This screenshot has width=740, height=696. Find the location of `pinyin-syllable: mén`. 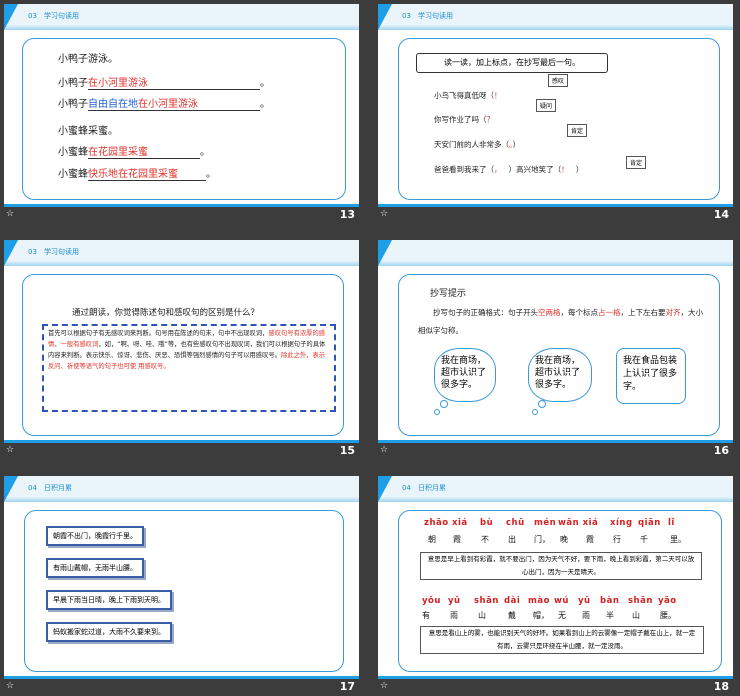

pinyin-syllable: mén is located at coordinates (545, 523).